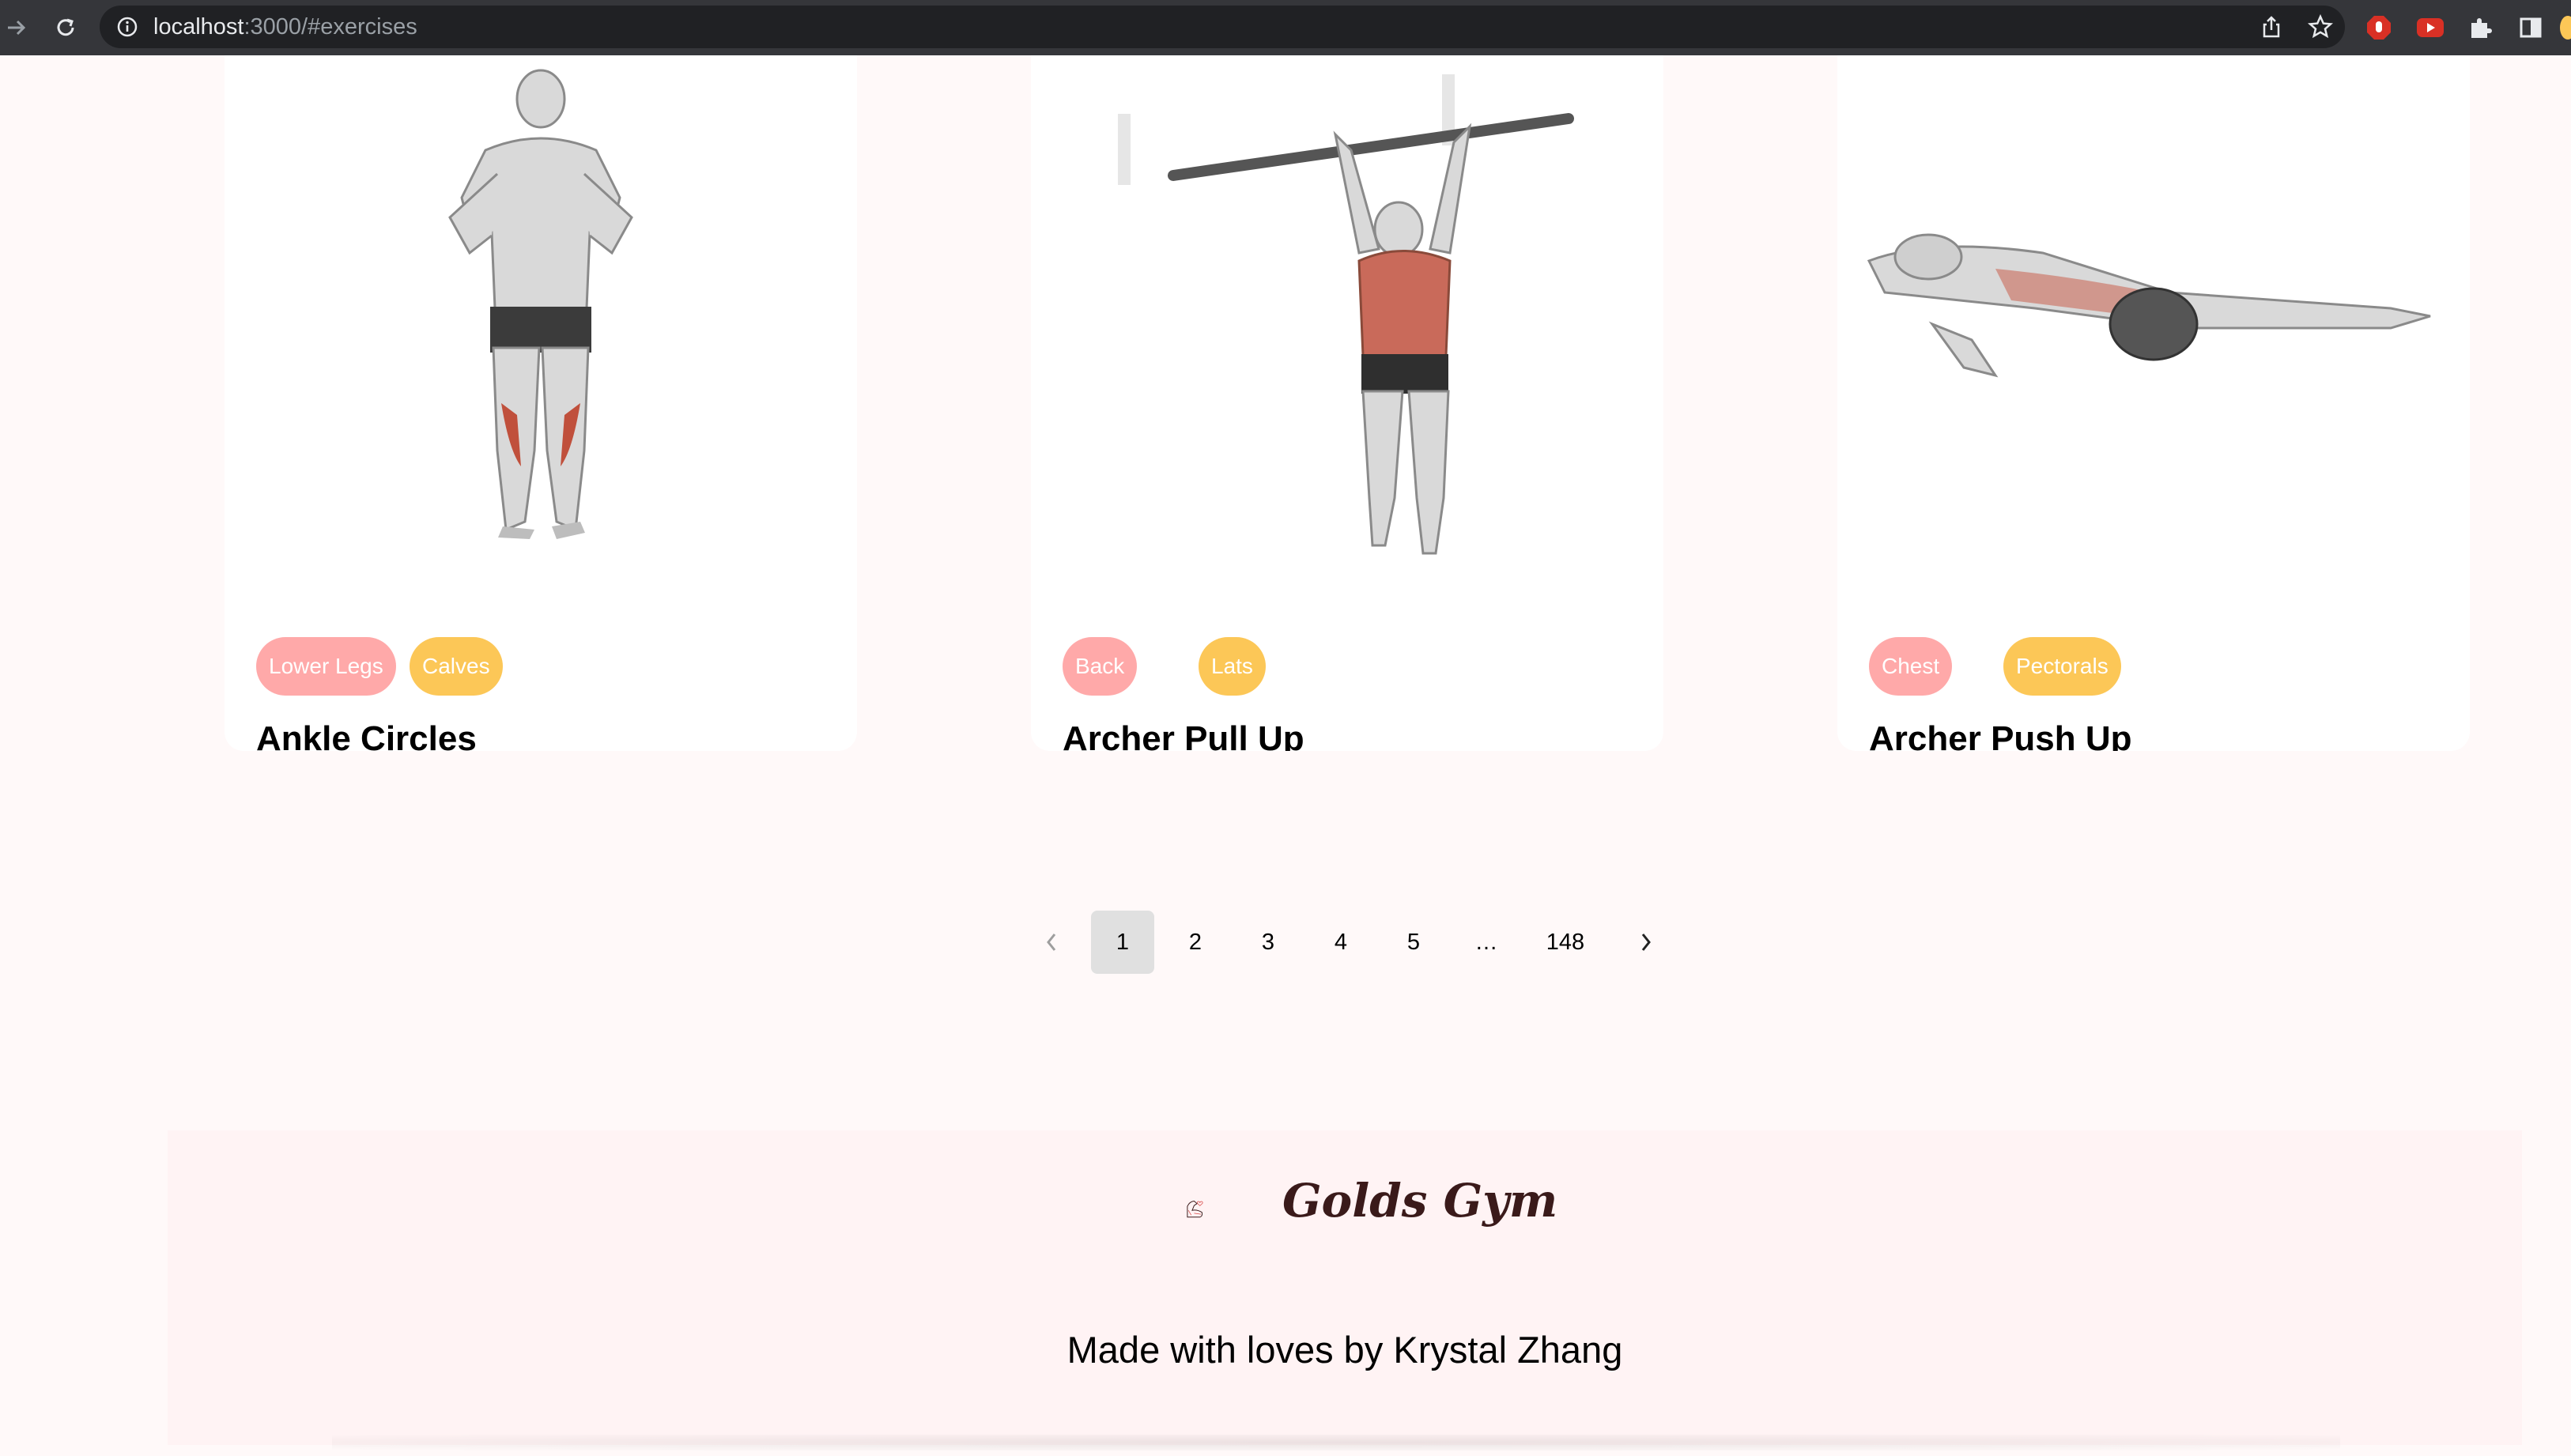 Image resolution: width=2571 pixels, height=1456 pixels. Describe the element at coordinates (1222, 27) in the screenshot. I see `address-bar: localhost:3000/#exercises` at that location.